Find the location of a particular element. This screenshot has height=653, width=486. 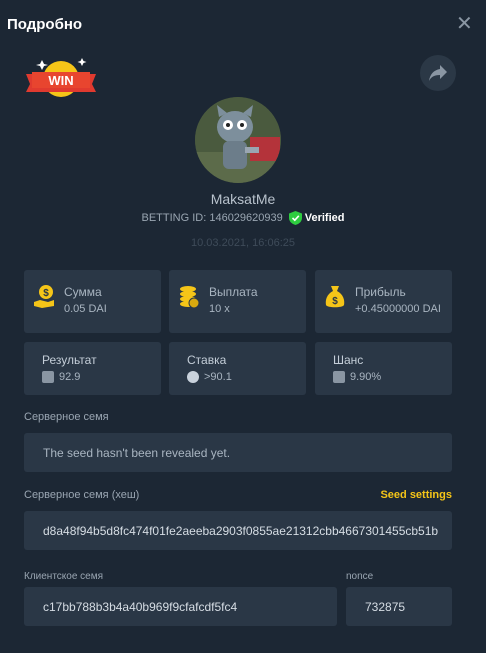

verified-label: Verified is located at coordinates (324, 218).